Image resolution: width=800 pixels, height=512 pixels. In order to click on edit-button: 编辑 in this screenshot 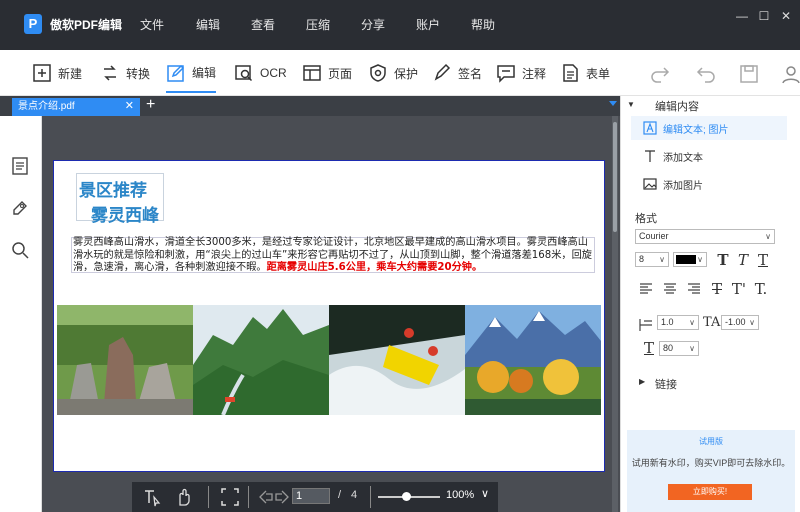, I will do `click(191, 76)`.